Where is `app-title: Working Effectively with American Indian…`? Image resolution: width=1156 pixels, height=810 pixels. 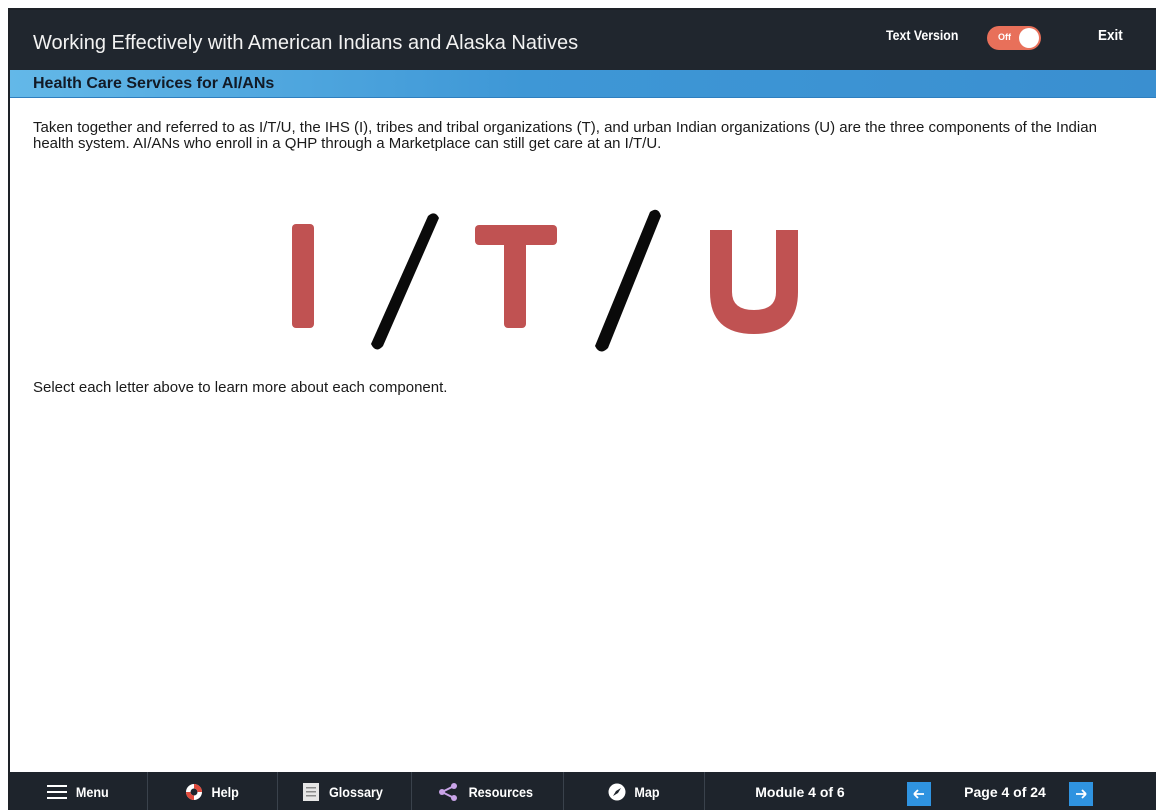 app-title: Working Effectively with American Indian… is located at coordinates (306, 43).